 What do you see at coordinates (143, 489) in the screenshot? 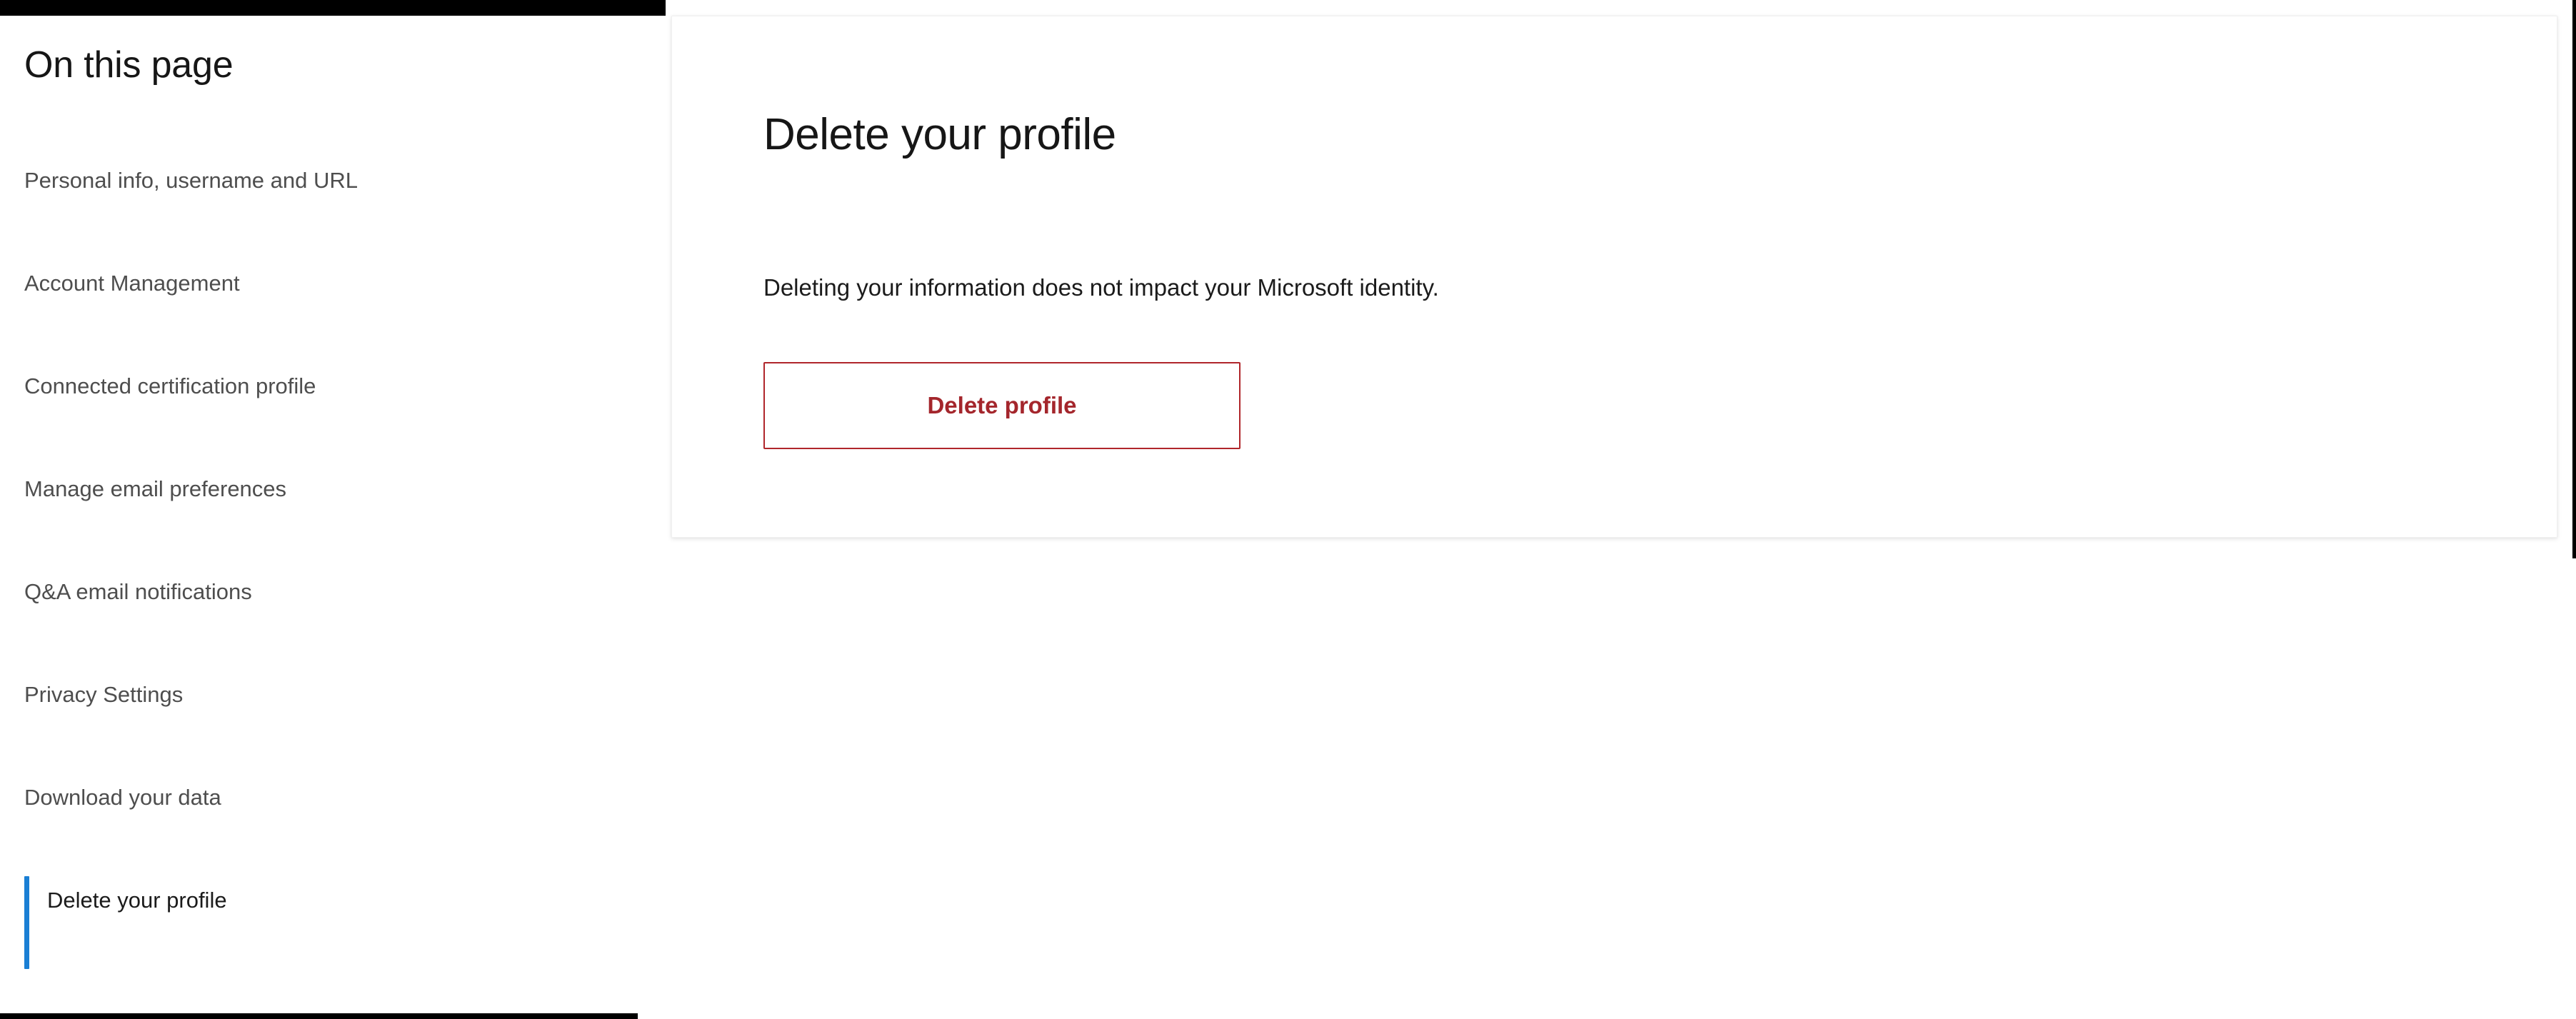
I see `sidebar-item-label: Manage email preferences` at bounding box center [143, 489].